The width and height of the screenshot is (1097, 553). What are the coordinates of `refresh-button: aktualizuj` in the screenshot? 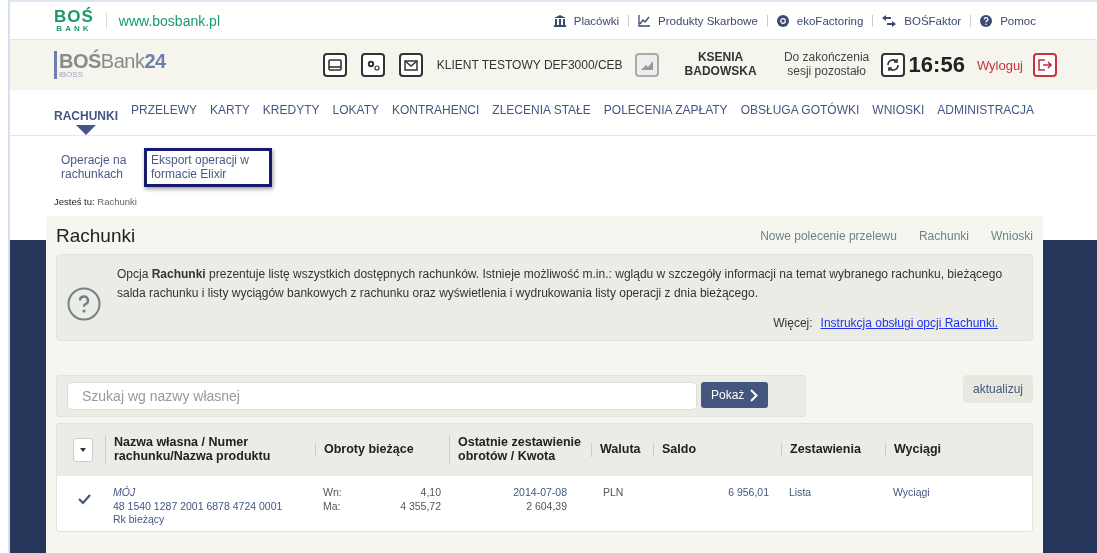 It's located at (997, 389).